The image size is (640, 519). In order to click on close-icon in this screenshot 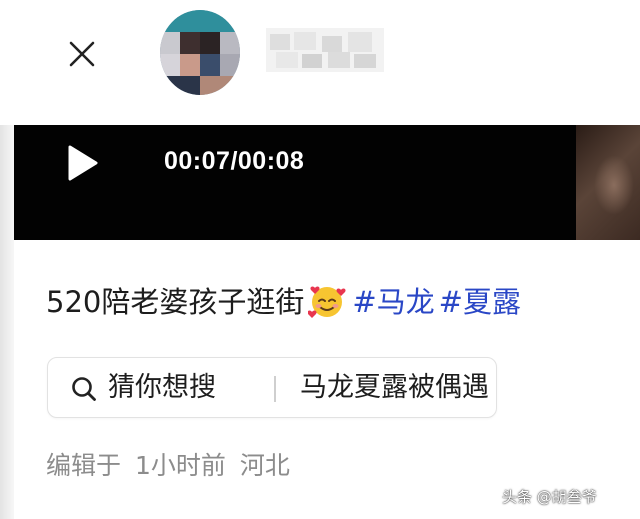, I will do `click(82, 54)`.